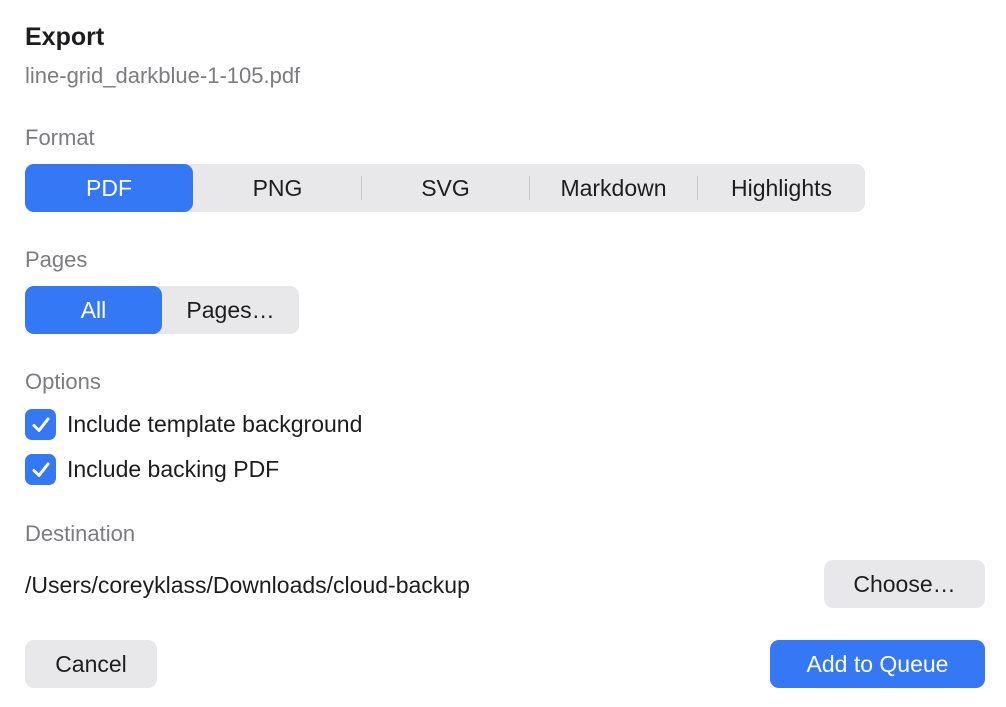 The height and width of the screenshot is (707, 1006). Describe the element at coordinates (613, 188) in the screenshot. I see `format-option-markdown: Markdown` at that location.